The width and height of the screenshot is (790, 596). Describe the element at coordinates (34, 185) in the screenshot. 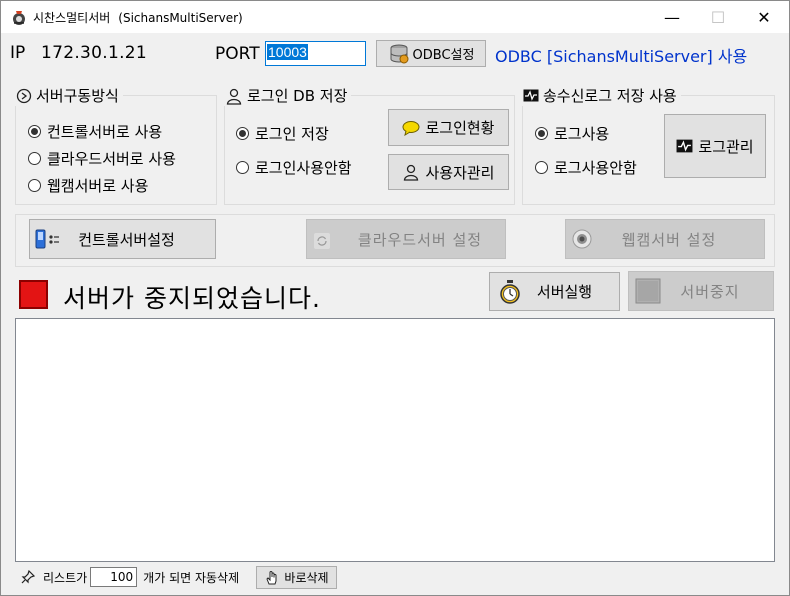

I see `radio-webcam-server-dot` at that location.